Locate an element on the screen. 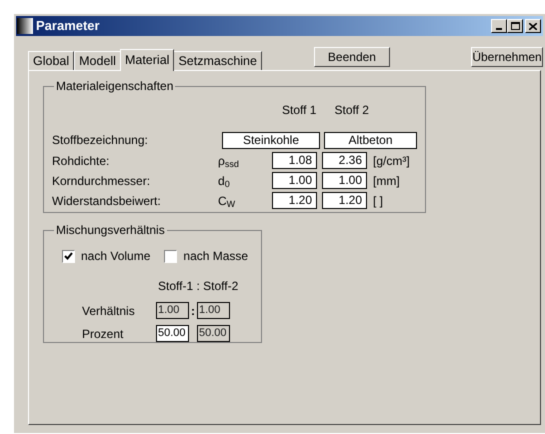 The width and height of the screenshot is (545, 434). column-header: Stoff 1 is located at coordinates (299, 110).